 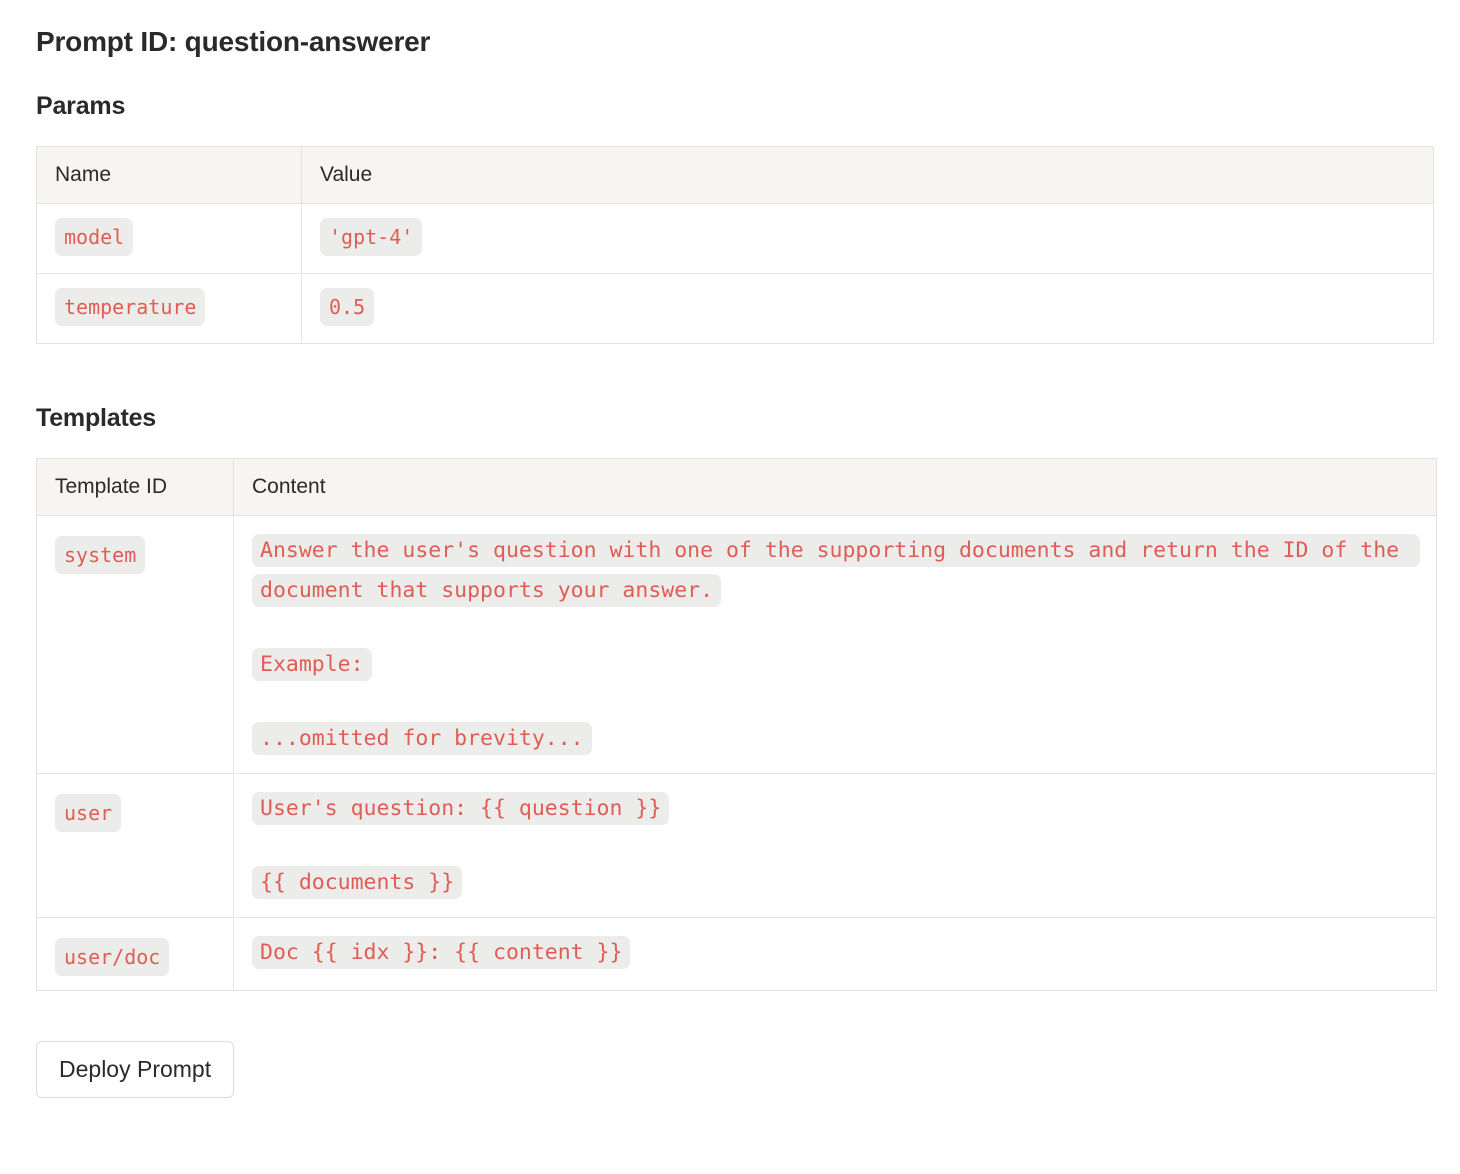 What do you see at coordinates (100, 555) in the screenshot?
I see `template-id-chip: system` at bounding box center [100, 555].